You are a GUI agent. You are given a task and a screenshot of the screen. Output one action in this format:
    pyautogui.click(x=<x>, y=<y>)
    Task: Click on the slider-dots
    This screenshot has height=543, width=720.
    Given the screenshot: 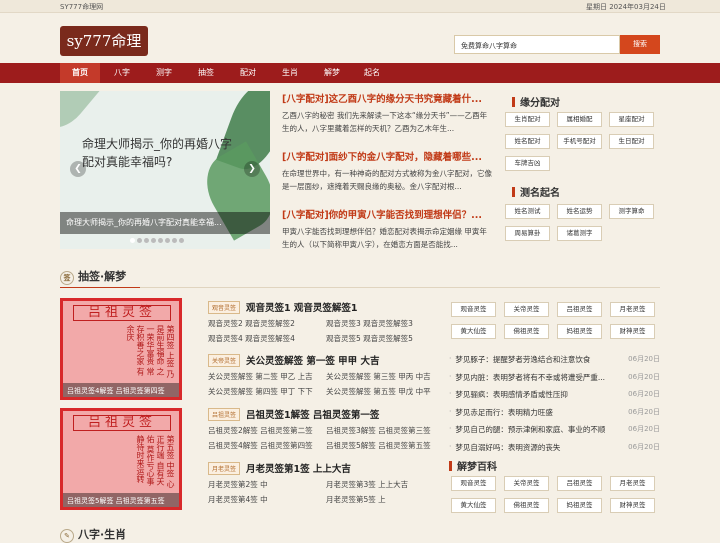 What is the action you would take?
    pyautogui.click(x=158, y=240)
    